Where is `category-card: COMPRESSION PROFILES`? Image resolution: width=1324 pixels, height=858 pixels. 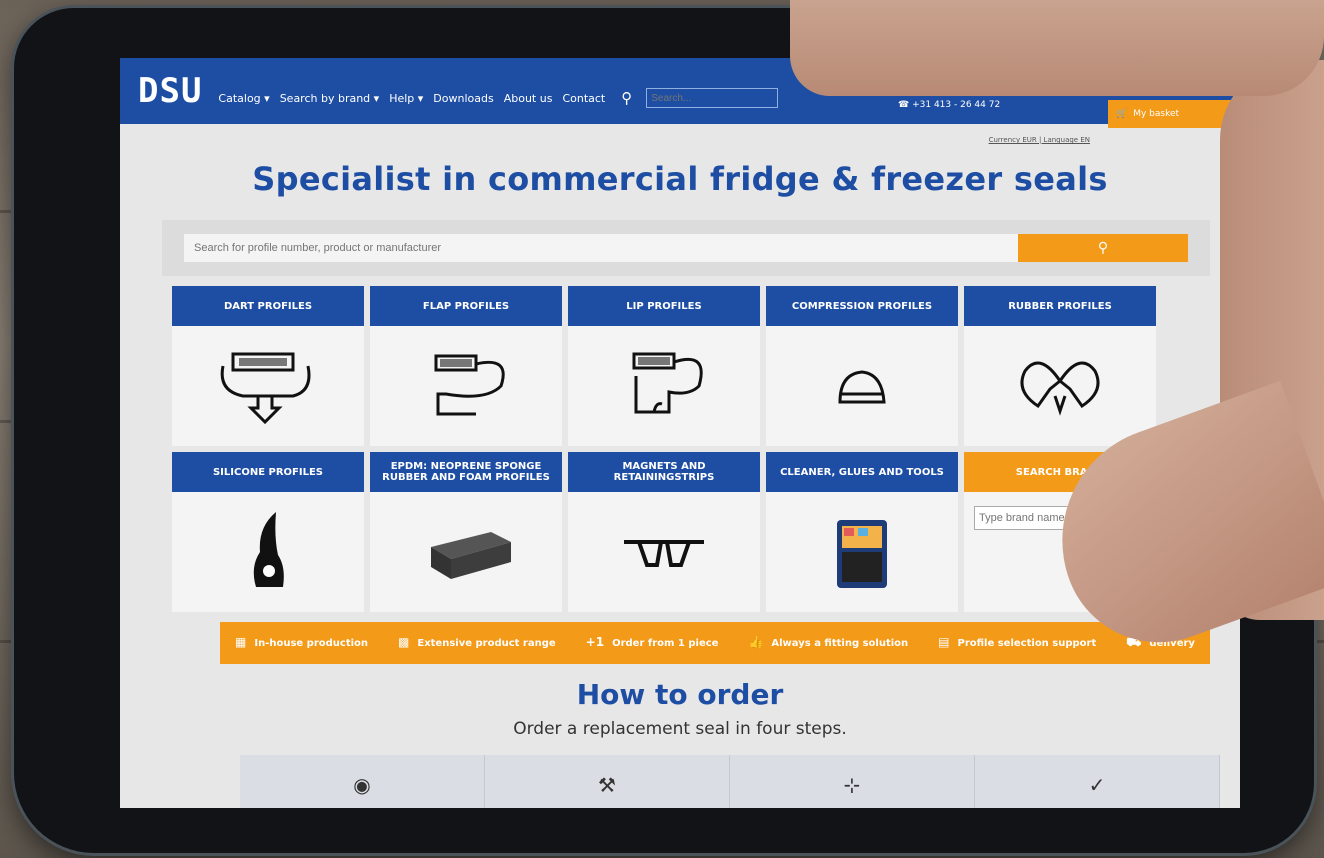 category-card: COMPRESSION PROFILES is located at coordinates (862, 366).